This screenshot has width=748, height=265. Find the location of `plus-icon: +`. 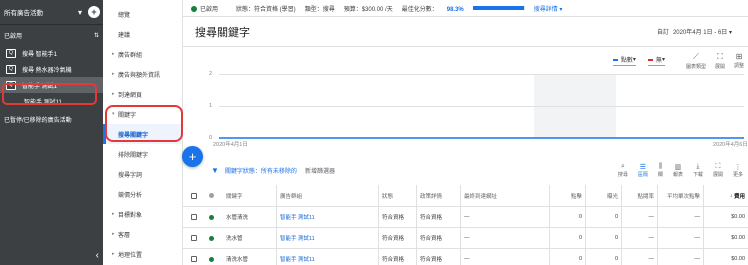

plus-icon: + is located at coordinates (192, 156).